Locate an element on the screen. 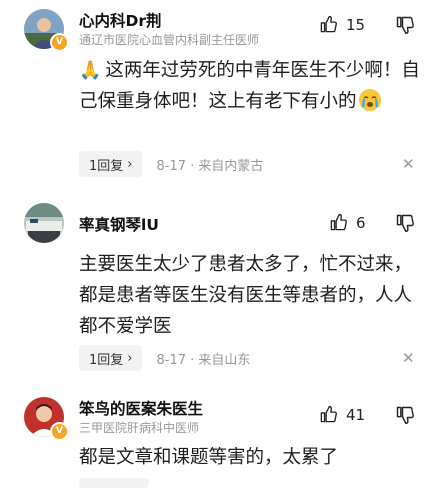 Image resolution: width=443 pixels, height=488 pixels. like-button: 15 is located at coordinates (342, 24).